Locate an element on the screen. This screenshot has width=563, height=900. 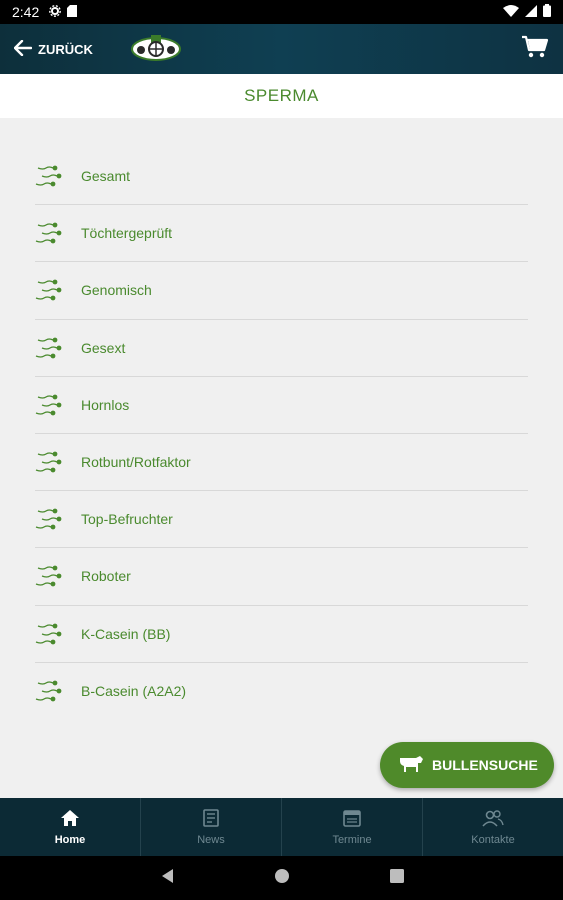
app-bar: ZURÜCK is located at coordinates (281, 49).